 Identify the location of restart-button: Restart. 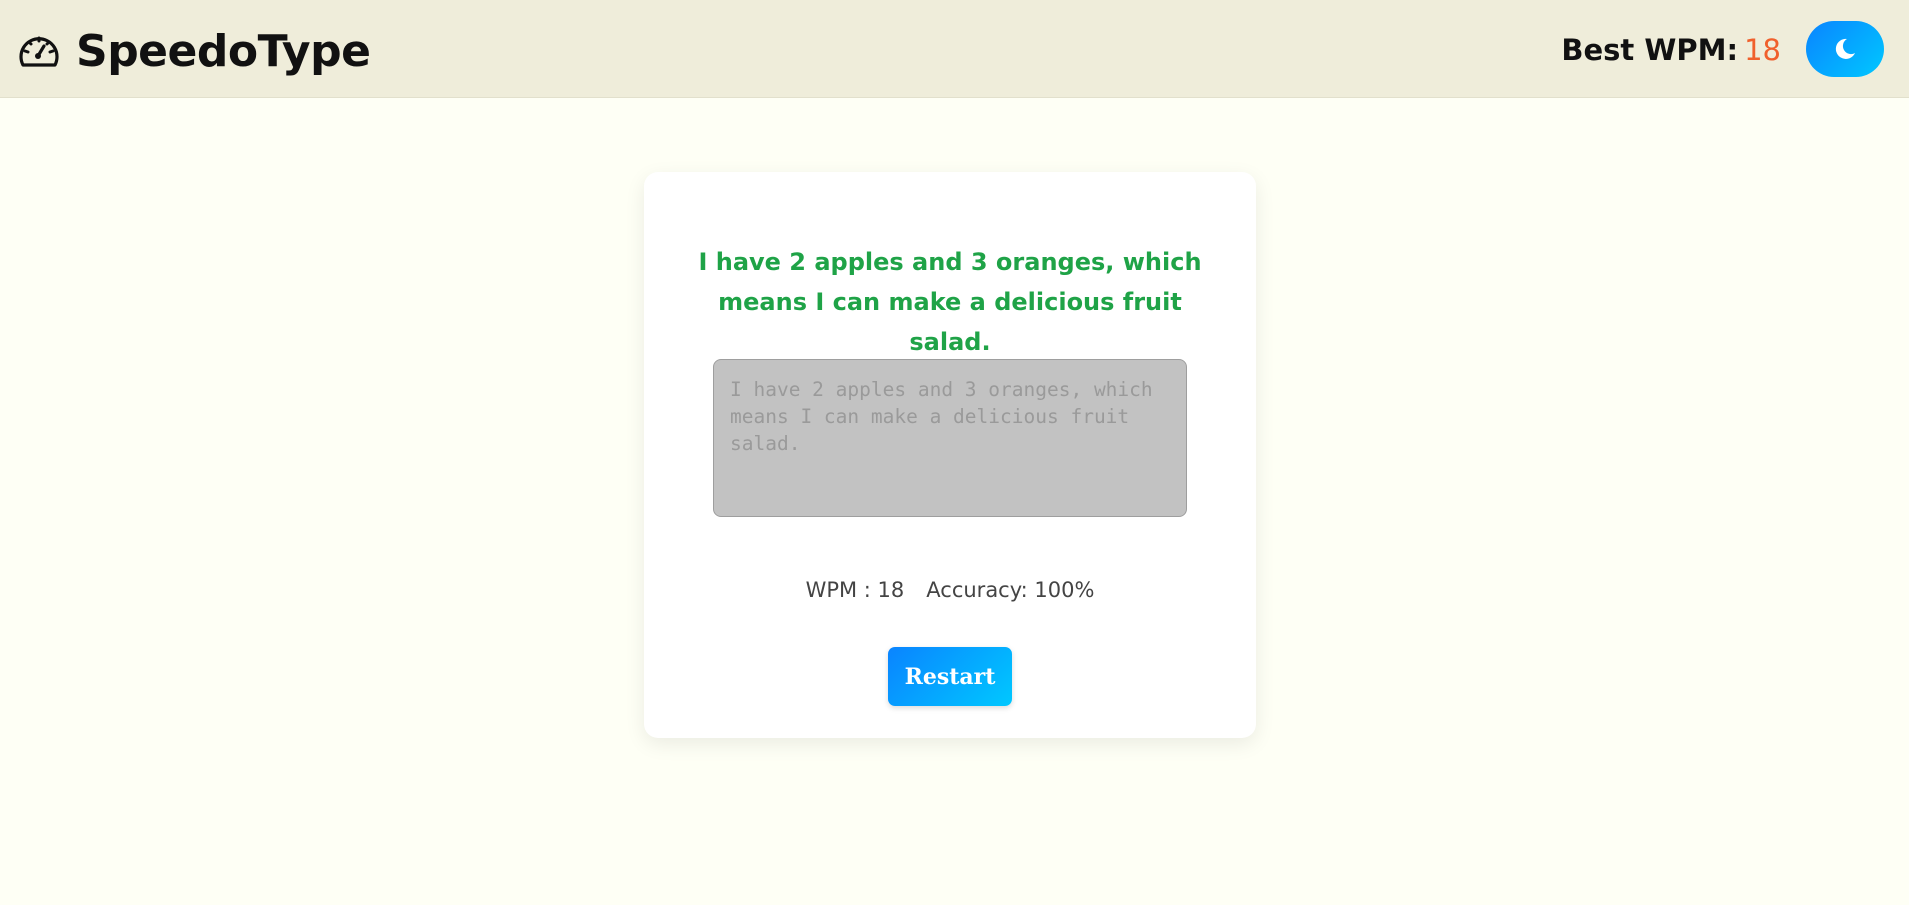
(950, 676).